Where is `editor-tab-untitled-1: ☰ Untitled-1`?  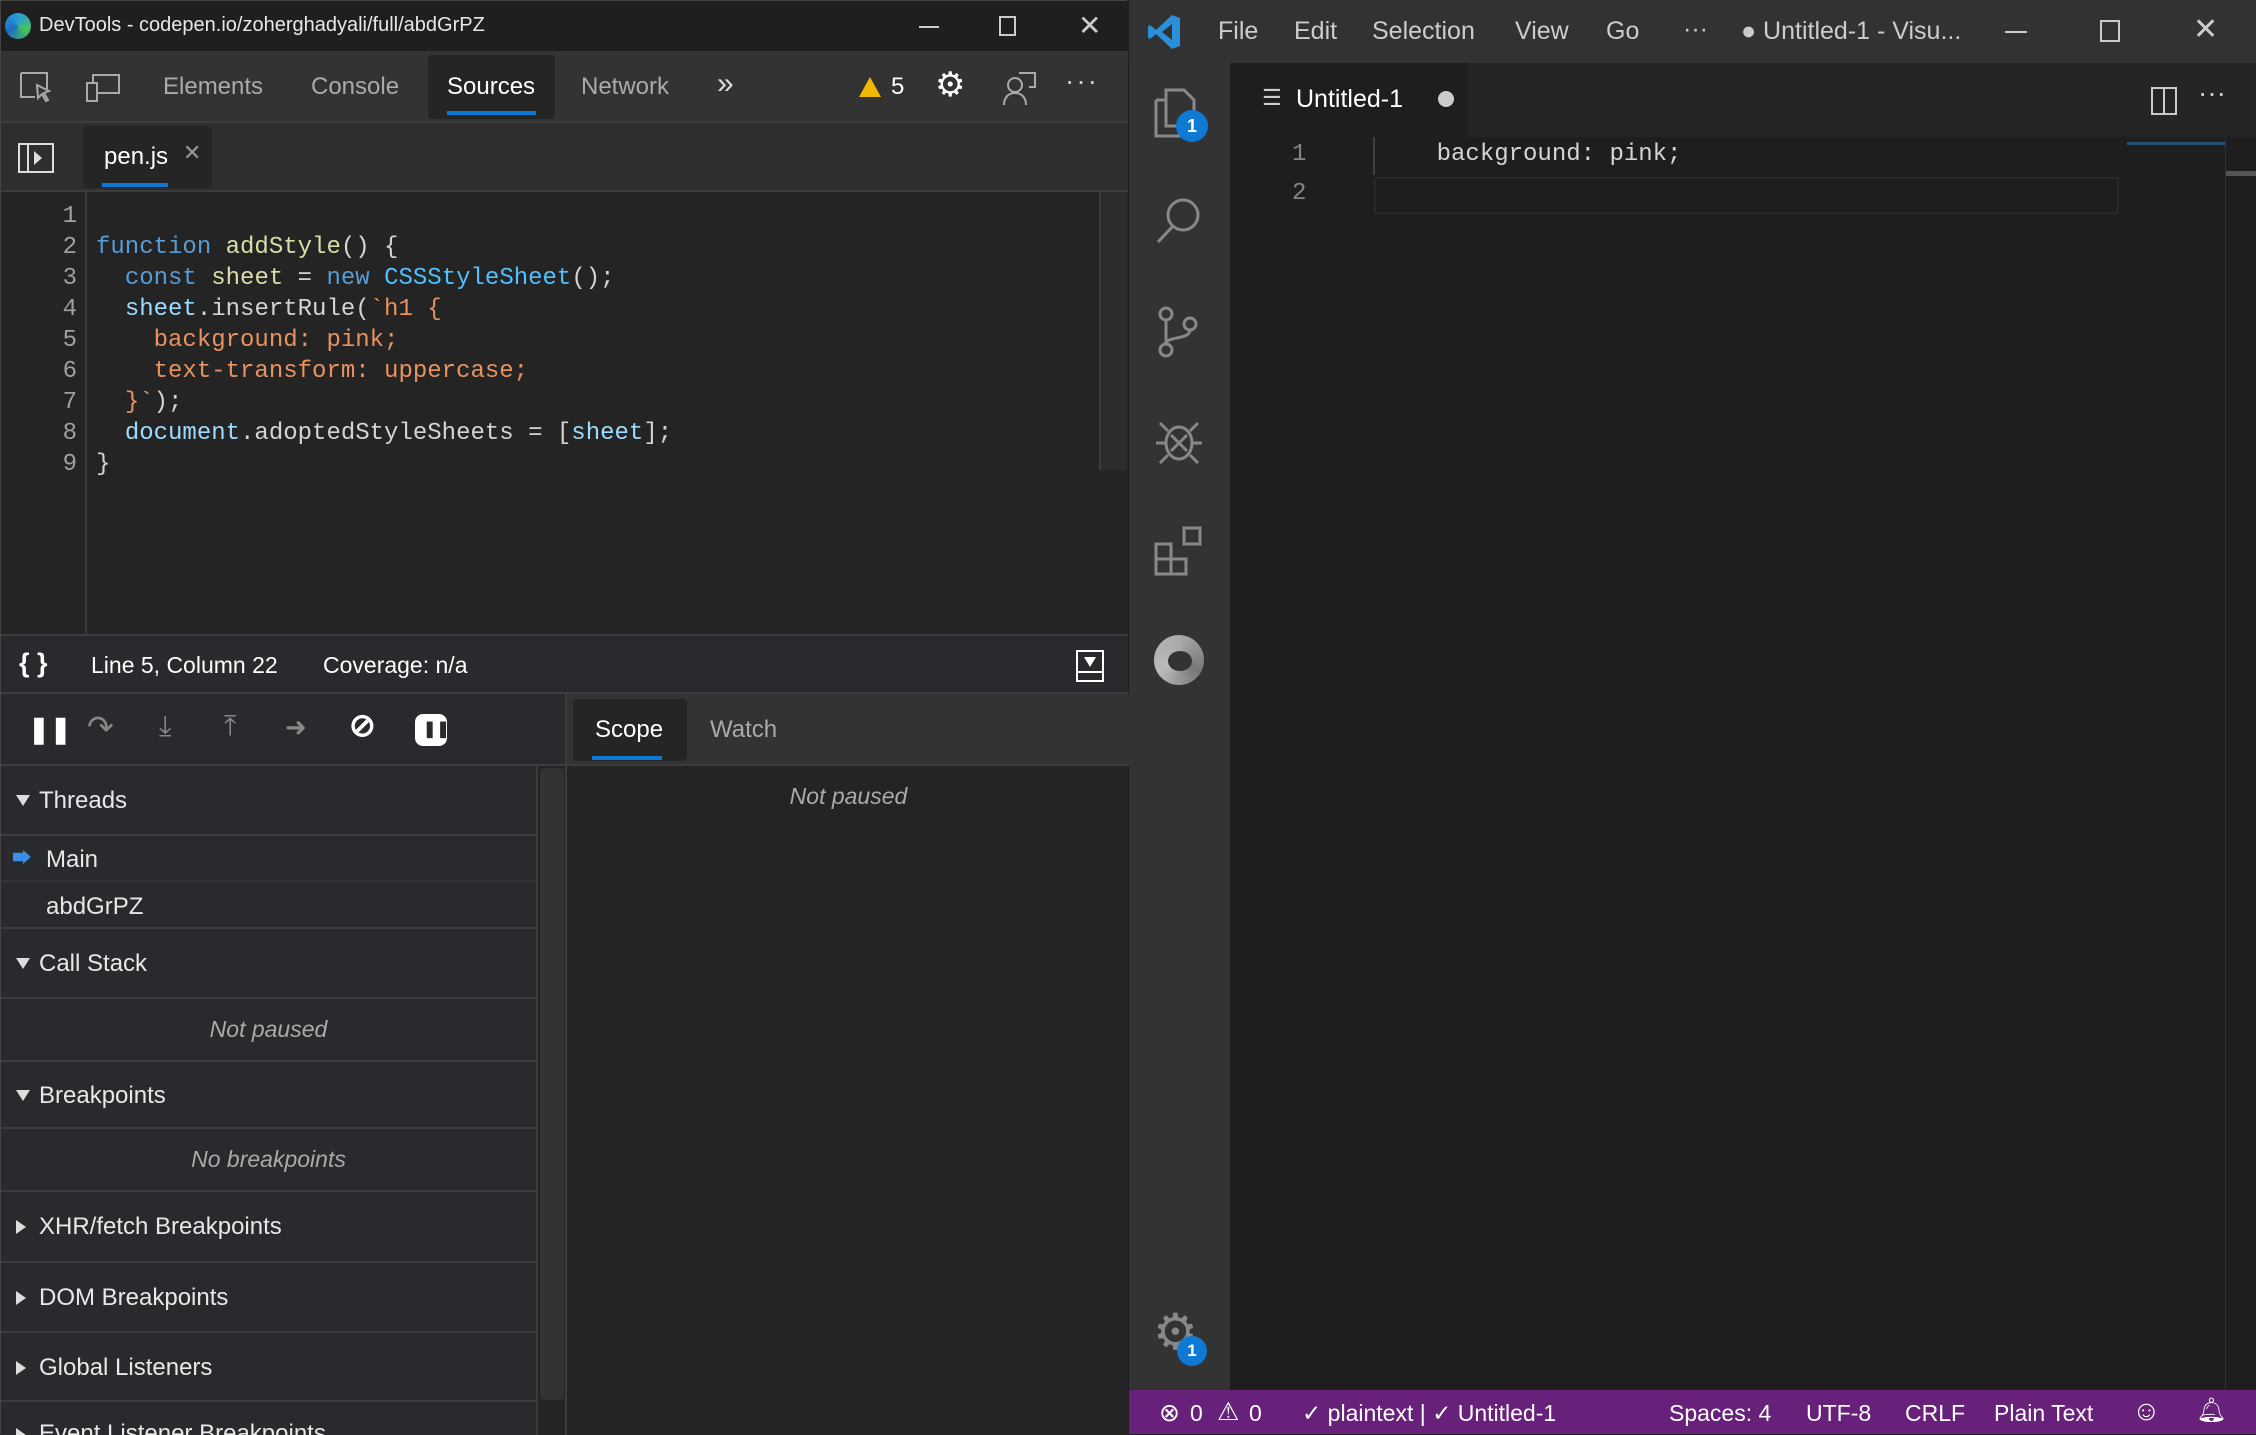
editor-tab-untitled-1: ☰ Untitled-1 is located at coordinates (1349, 100).